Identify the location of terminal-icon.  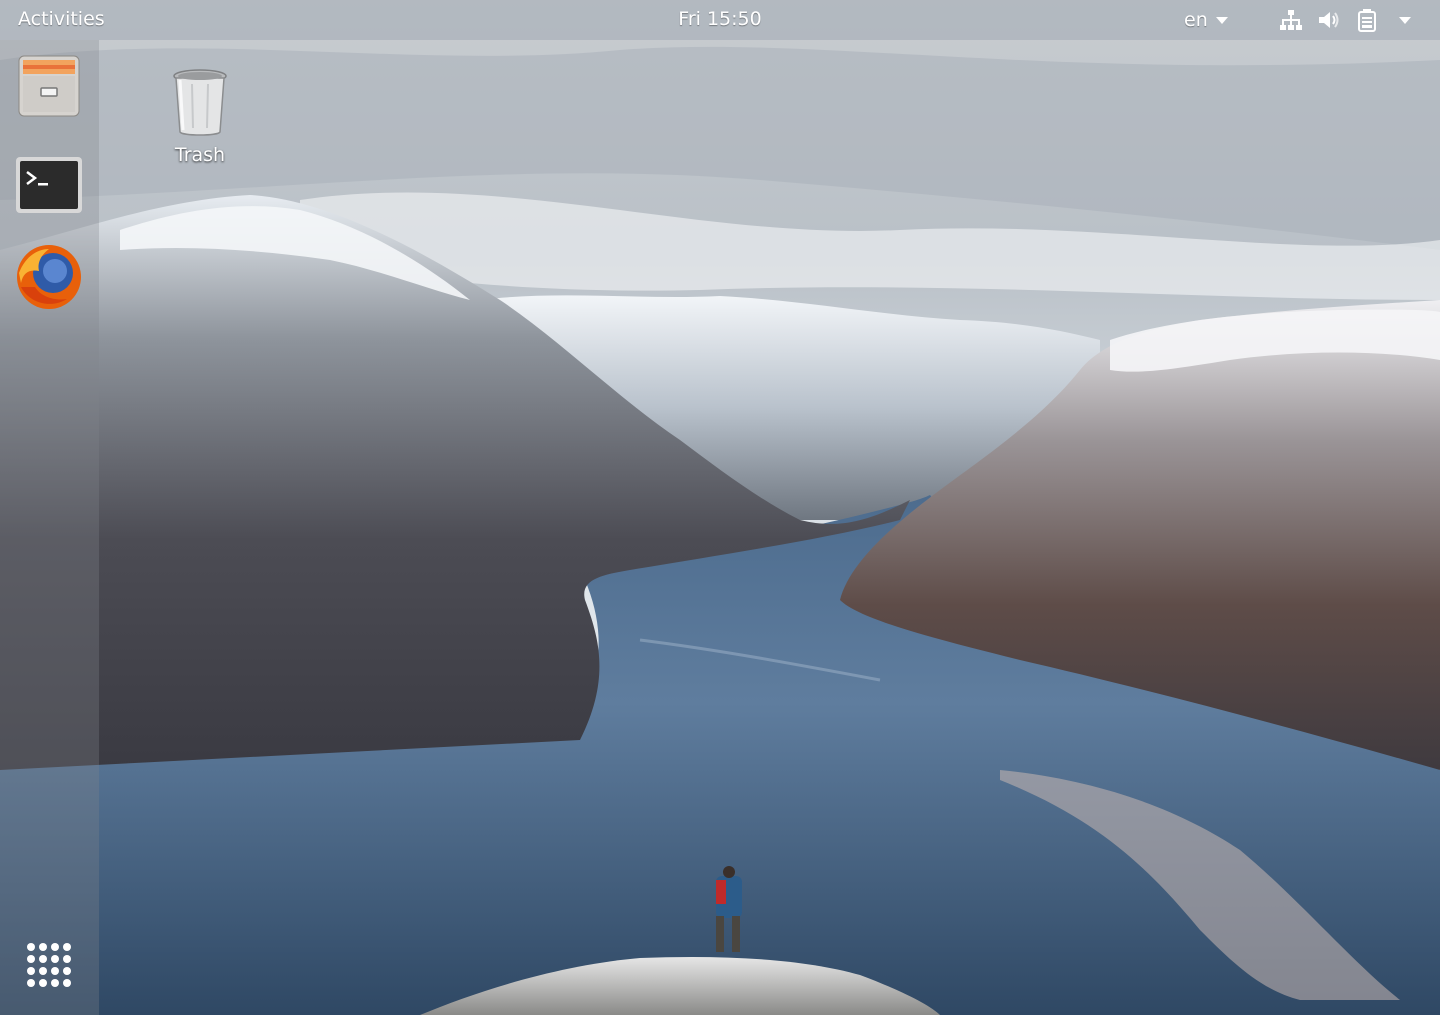
(49, 185).